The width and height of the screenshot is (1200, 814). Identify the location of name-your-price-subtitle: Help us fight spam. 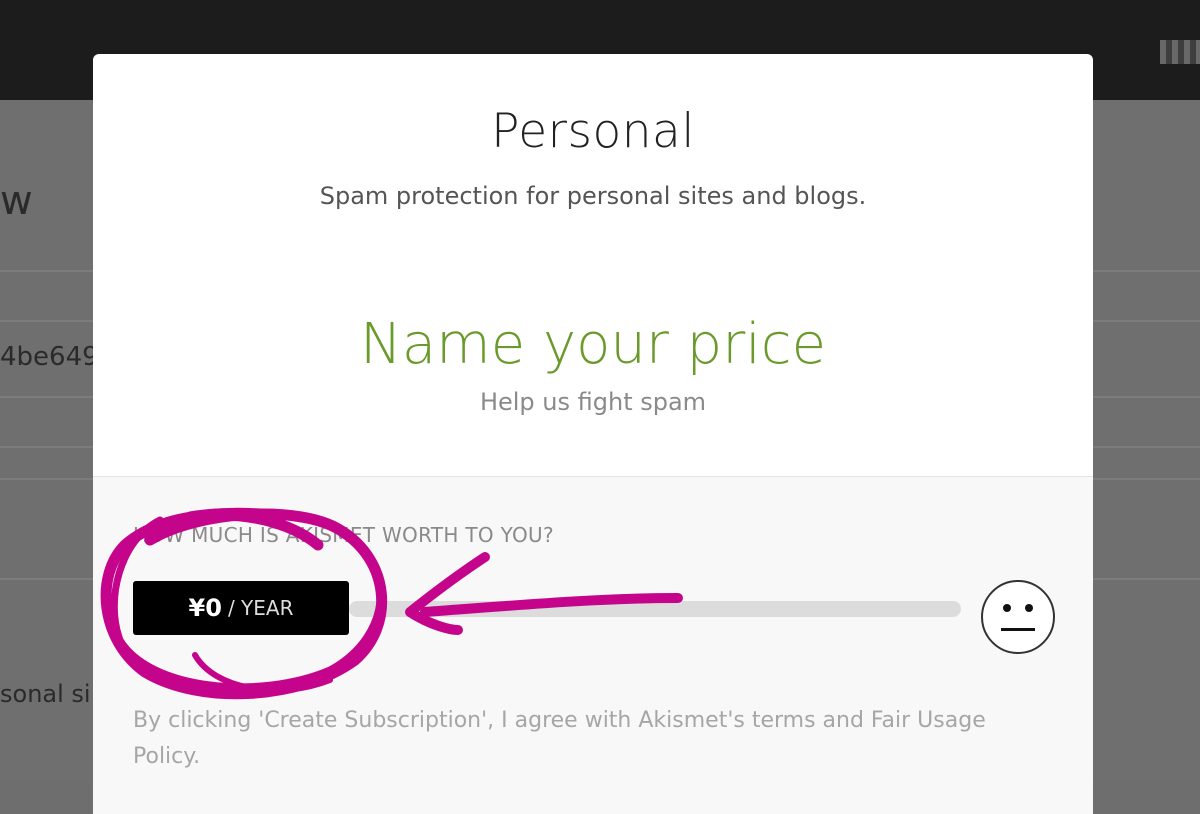
(593, 402).